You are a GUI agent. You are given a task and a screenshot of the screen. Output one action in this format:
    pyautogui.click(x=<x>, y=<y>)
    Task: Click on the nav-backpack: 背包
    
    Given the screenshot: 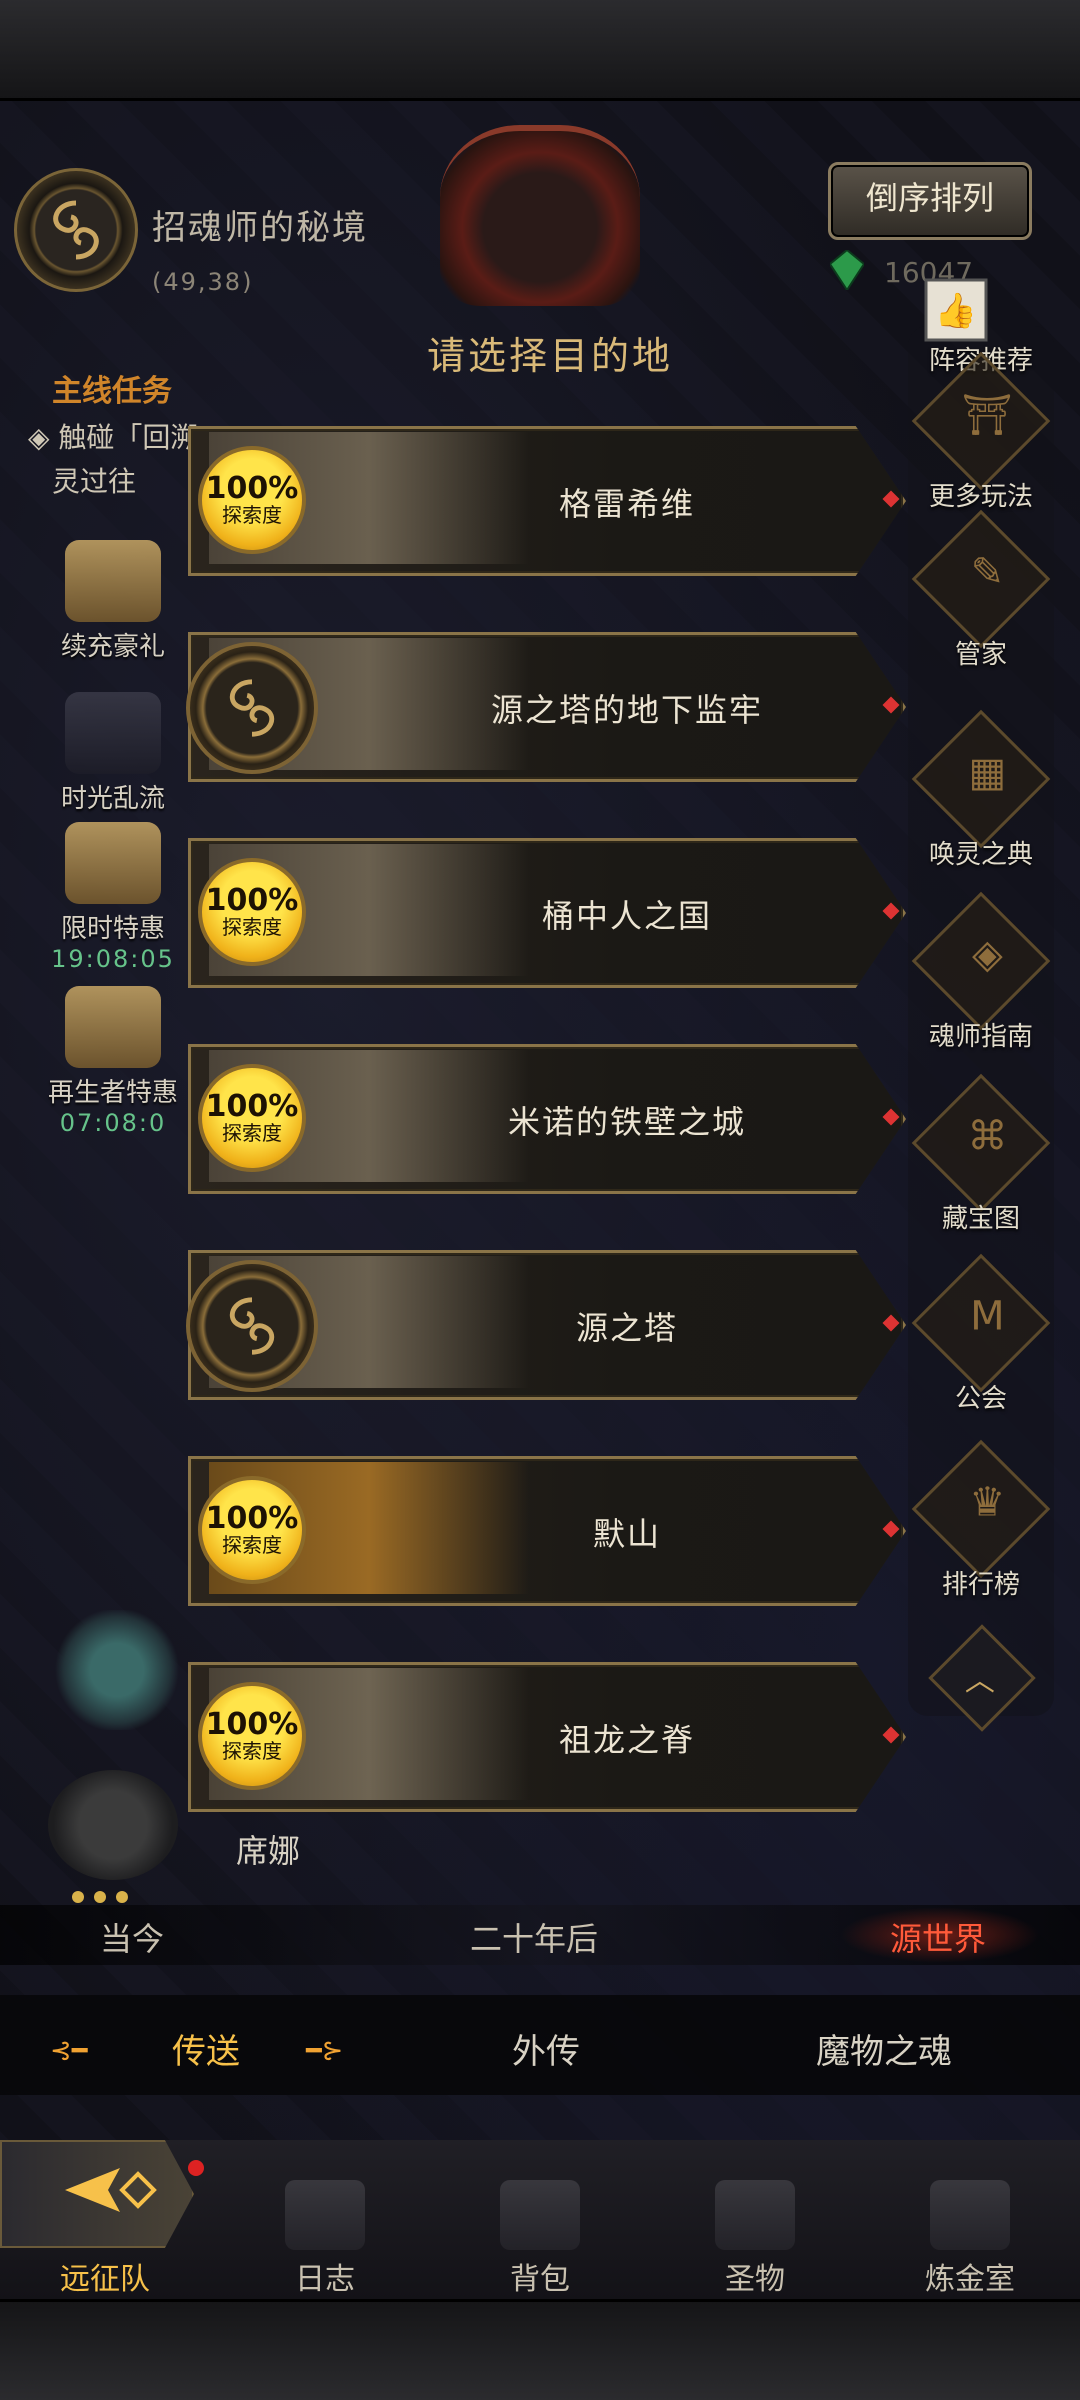 What is the action you would take?
    pyautogui.click(x=540, y=2239)
    